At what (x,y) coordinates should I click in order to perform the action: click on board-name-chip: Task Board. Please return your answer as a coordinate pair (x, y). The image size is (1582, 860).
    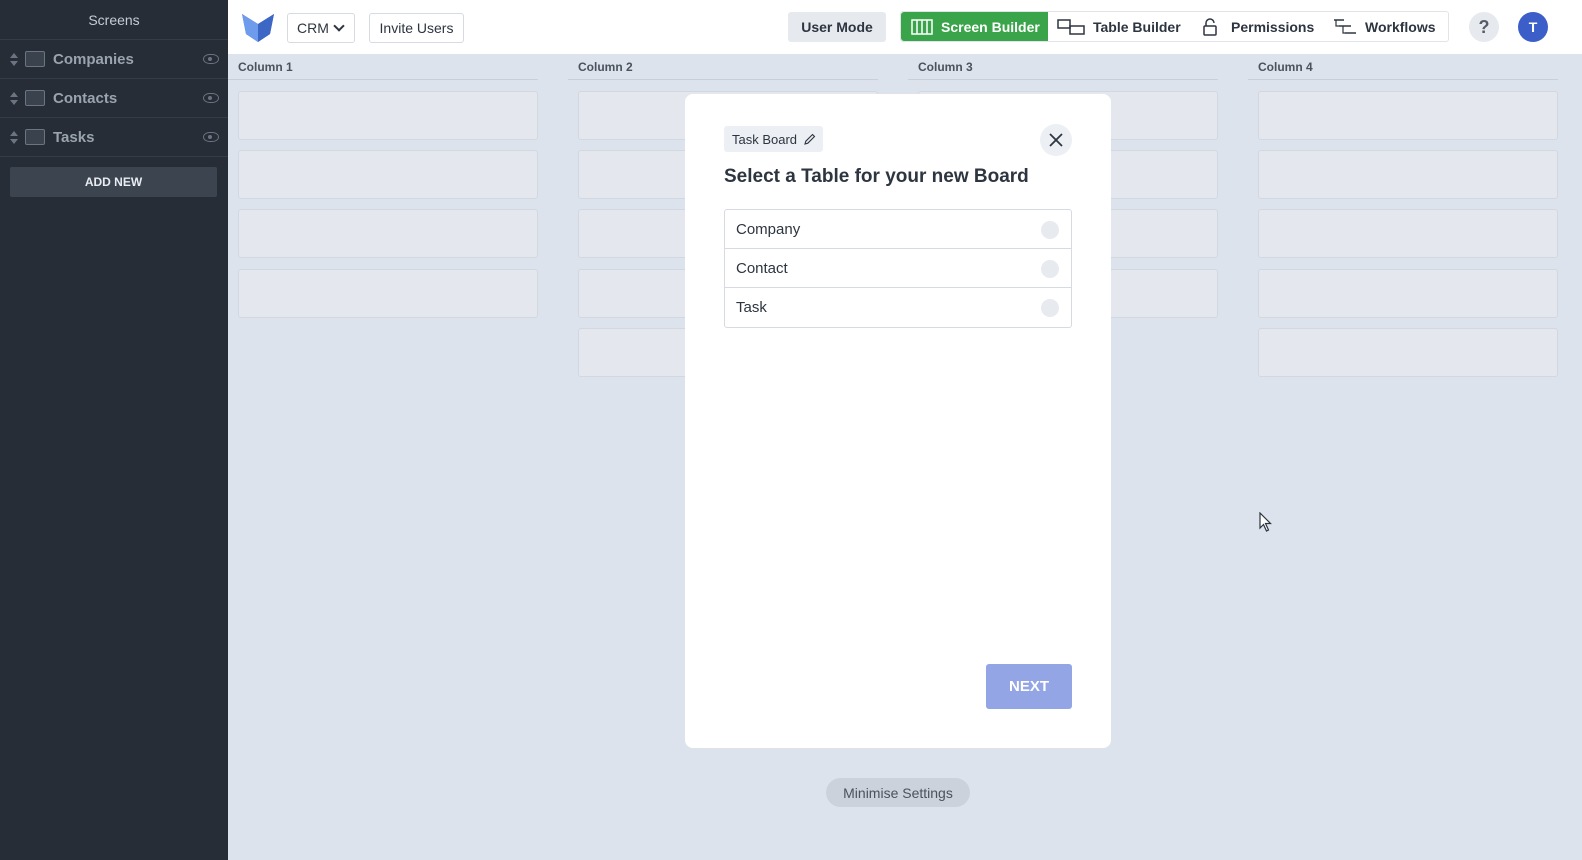
    Looking at the image, I should click on (774, 139).